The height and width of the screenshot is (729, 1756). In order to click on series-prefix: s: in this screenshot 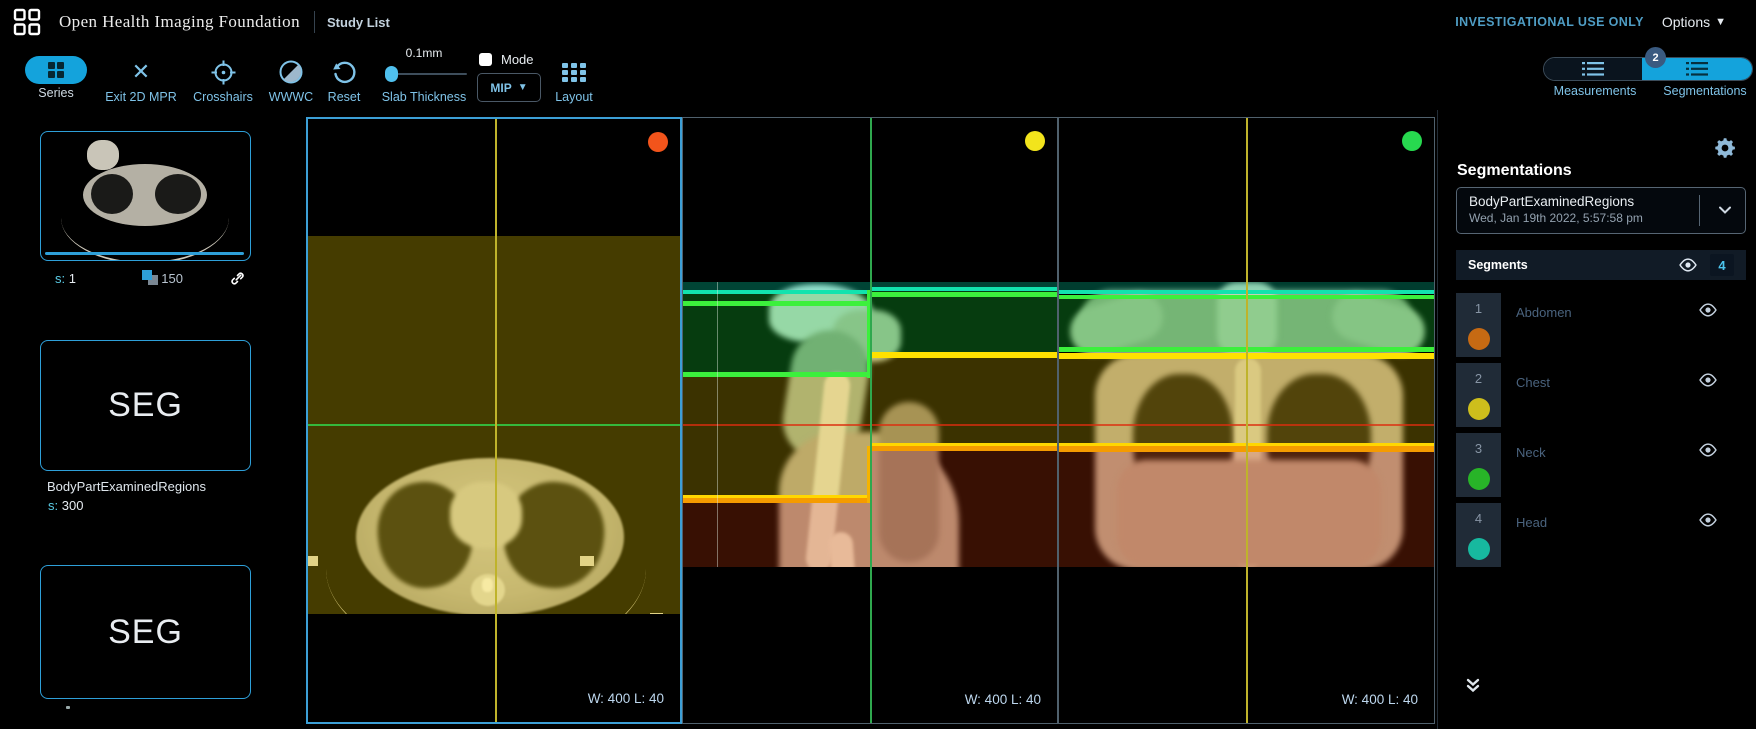, I will do `click(60, 278)`.